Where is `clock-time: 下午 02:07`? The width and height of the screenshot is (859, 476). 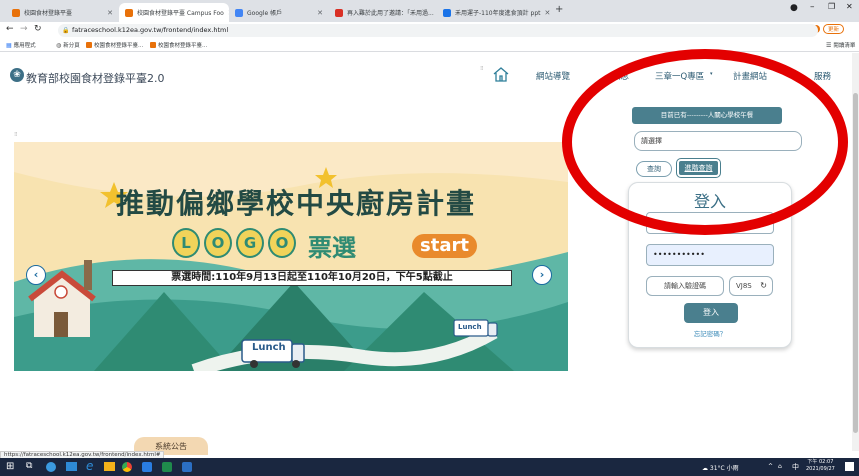 clock-time: 下午 02:07 is located at coordinates (820, 462).